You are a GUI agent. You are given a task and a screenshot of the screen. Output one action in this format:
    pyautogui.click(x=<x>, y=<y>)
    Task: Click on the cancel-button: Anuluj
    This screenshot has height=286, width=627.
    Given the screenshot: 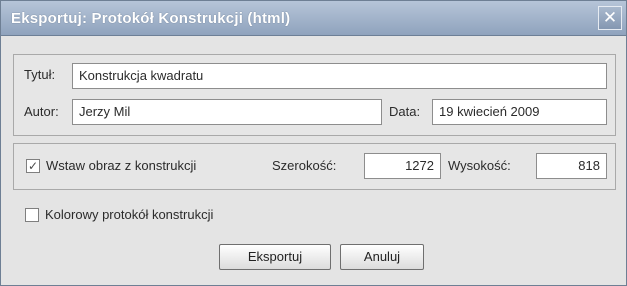 What is the action you would take?
    pyautogui.click(x=382, y=257)
    